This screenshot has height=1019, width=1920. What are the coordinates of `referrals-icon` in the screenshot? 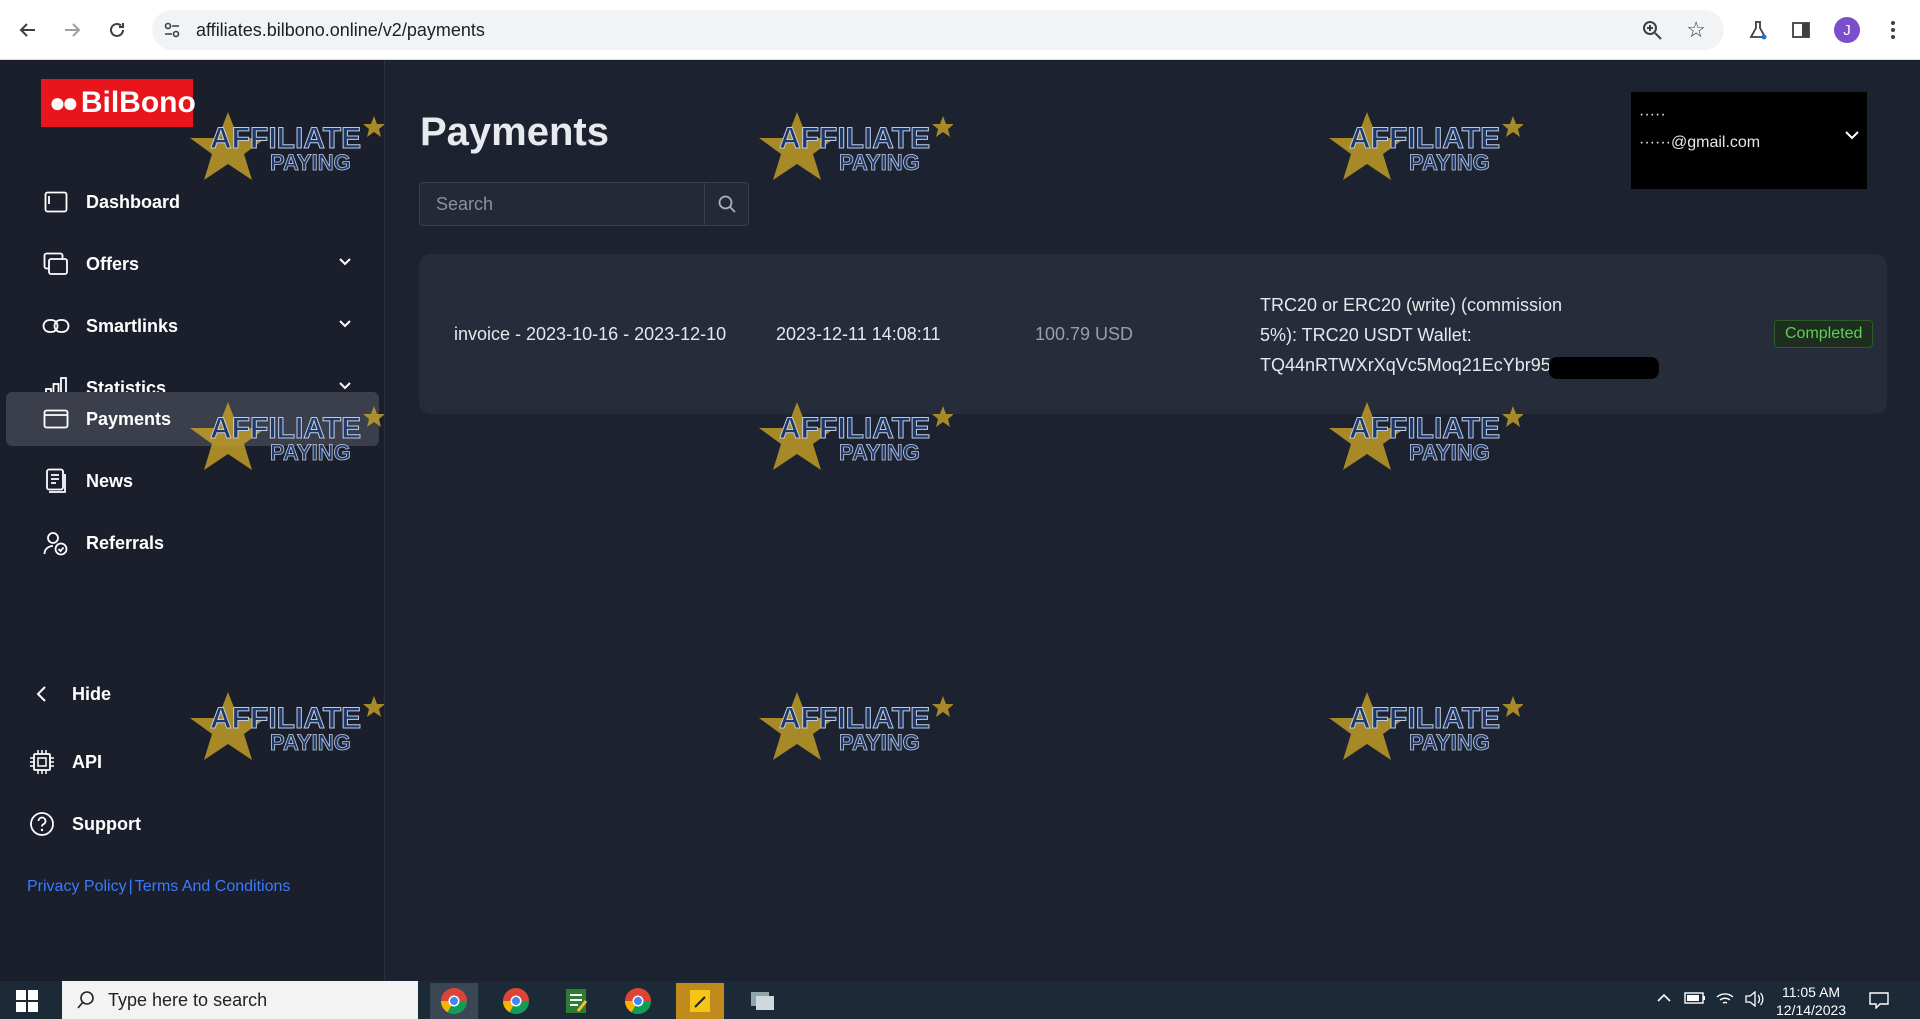 It's located at (56, 543).